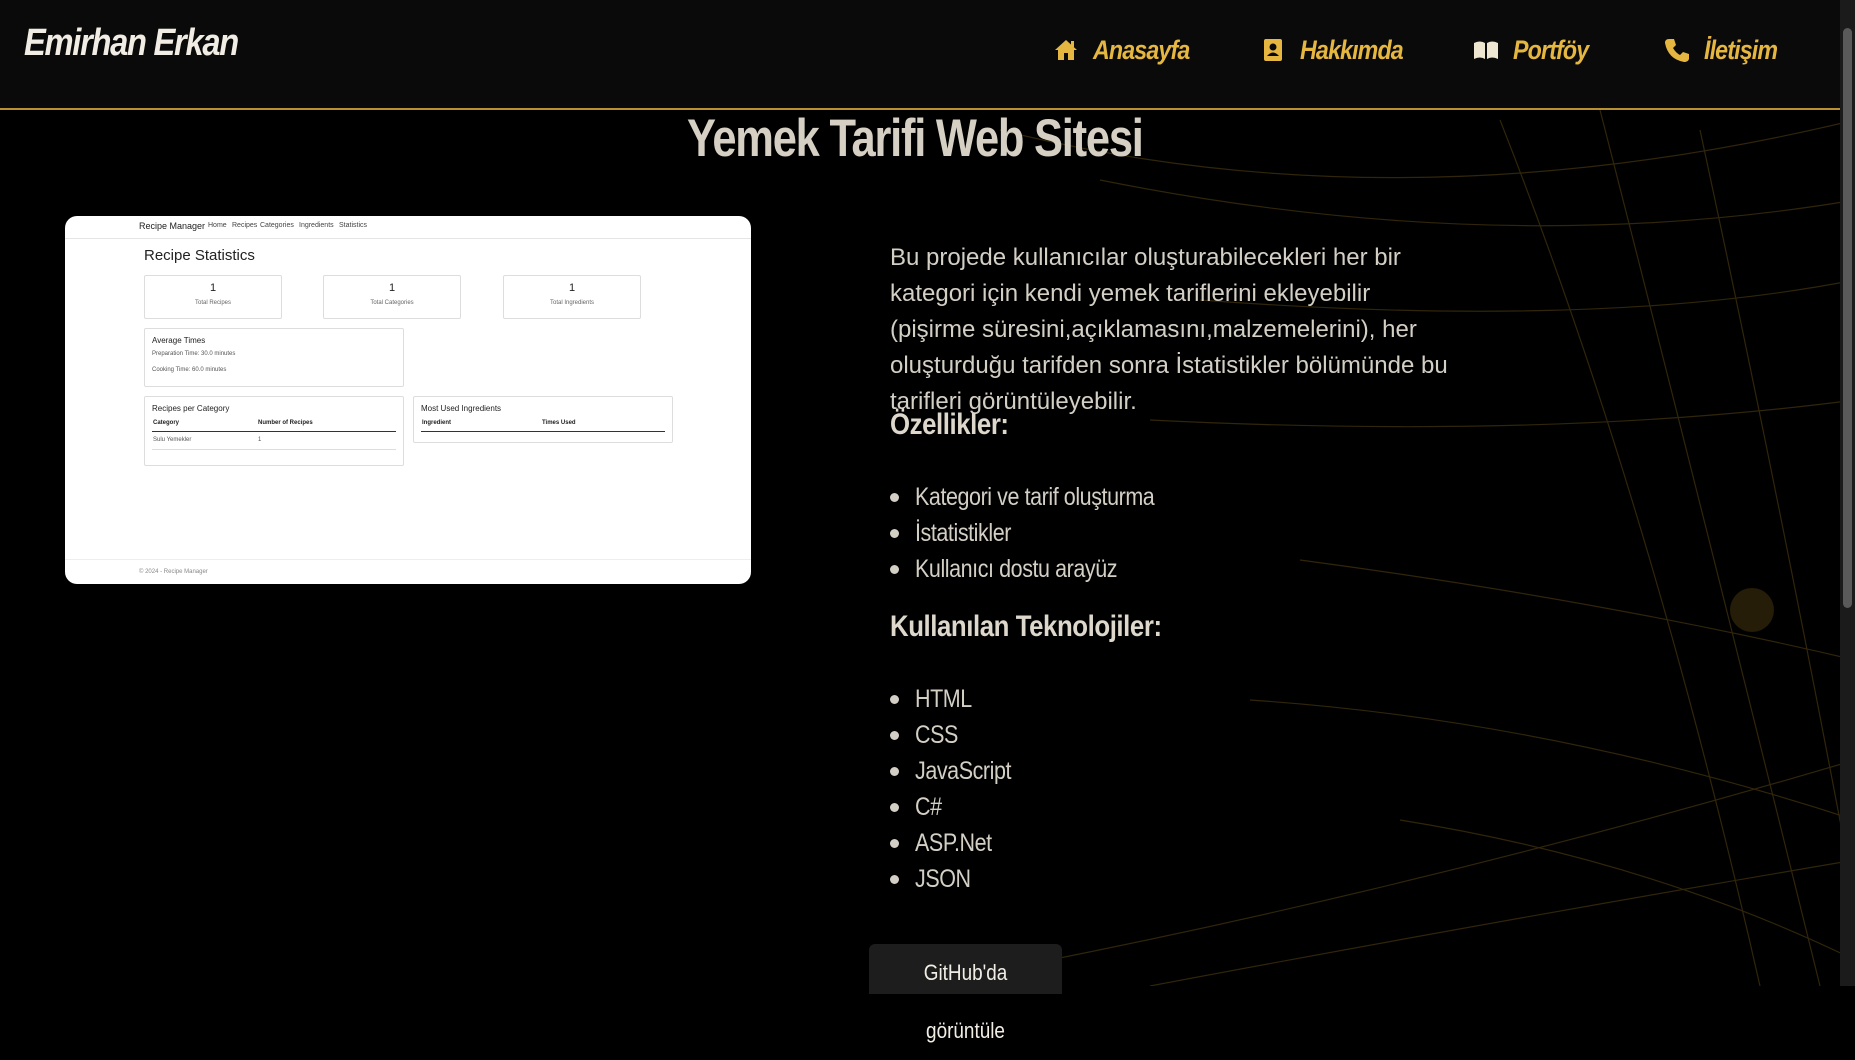  What do you see at coordinates (189, 370) in the screenshot?
I see `cook-time: Cooking Time: 60.0 minutes` at bounding box center [189, 370].